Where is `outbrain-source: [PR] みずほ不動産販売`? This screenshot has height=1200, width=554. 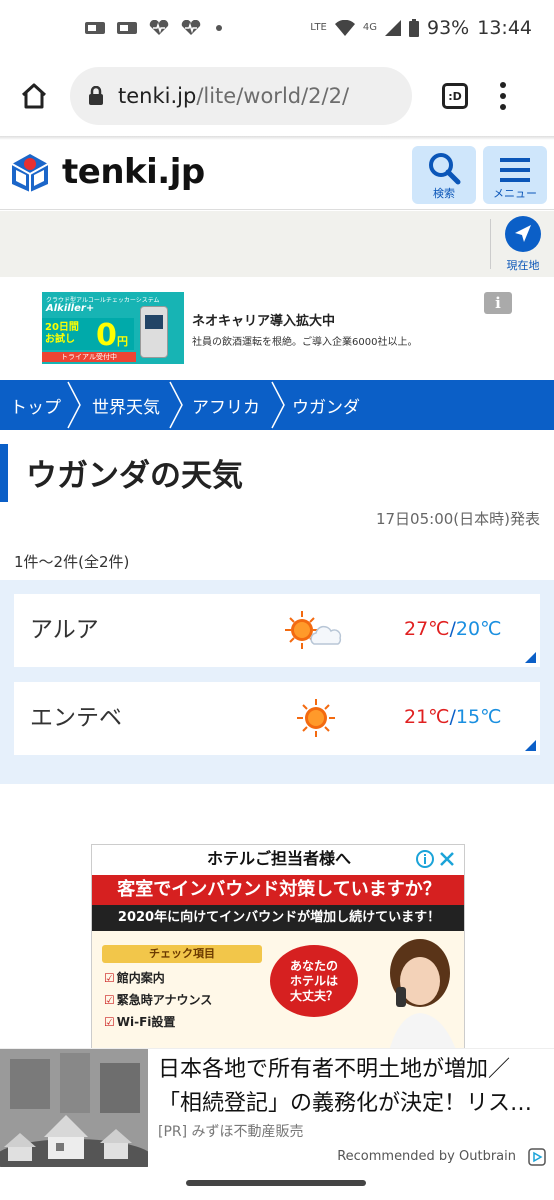 outbrain-source: [PR] みずほ不動産販売 is located at coordinates (231, 1132).